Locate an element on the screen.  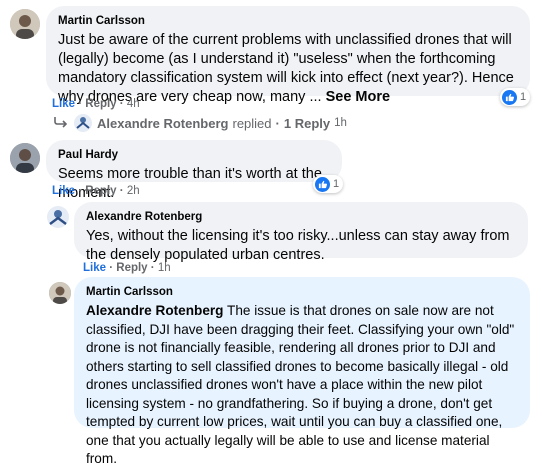
see-more-link: See More is located at coordinates (358, 97).